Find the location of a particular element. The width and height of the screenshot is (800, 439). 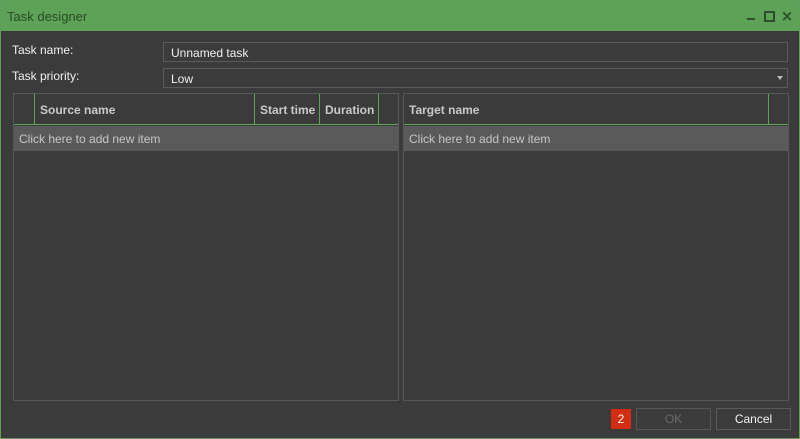

maximize-button is located at coordinates (769, 16).